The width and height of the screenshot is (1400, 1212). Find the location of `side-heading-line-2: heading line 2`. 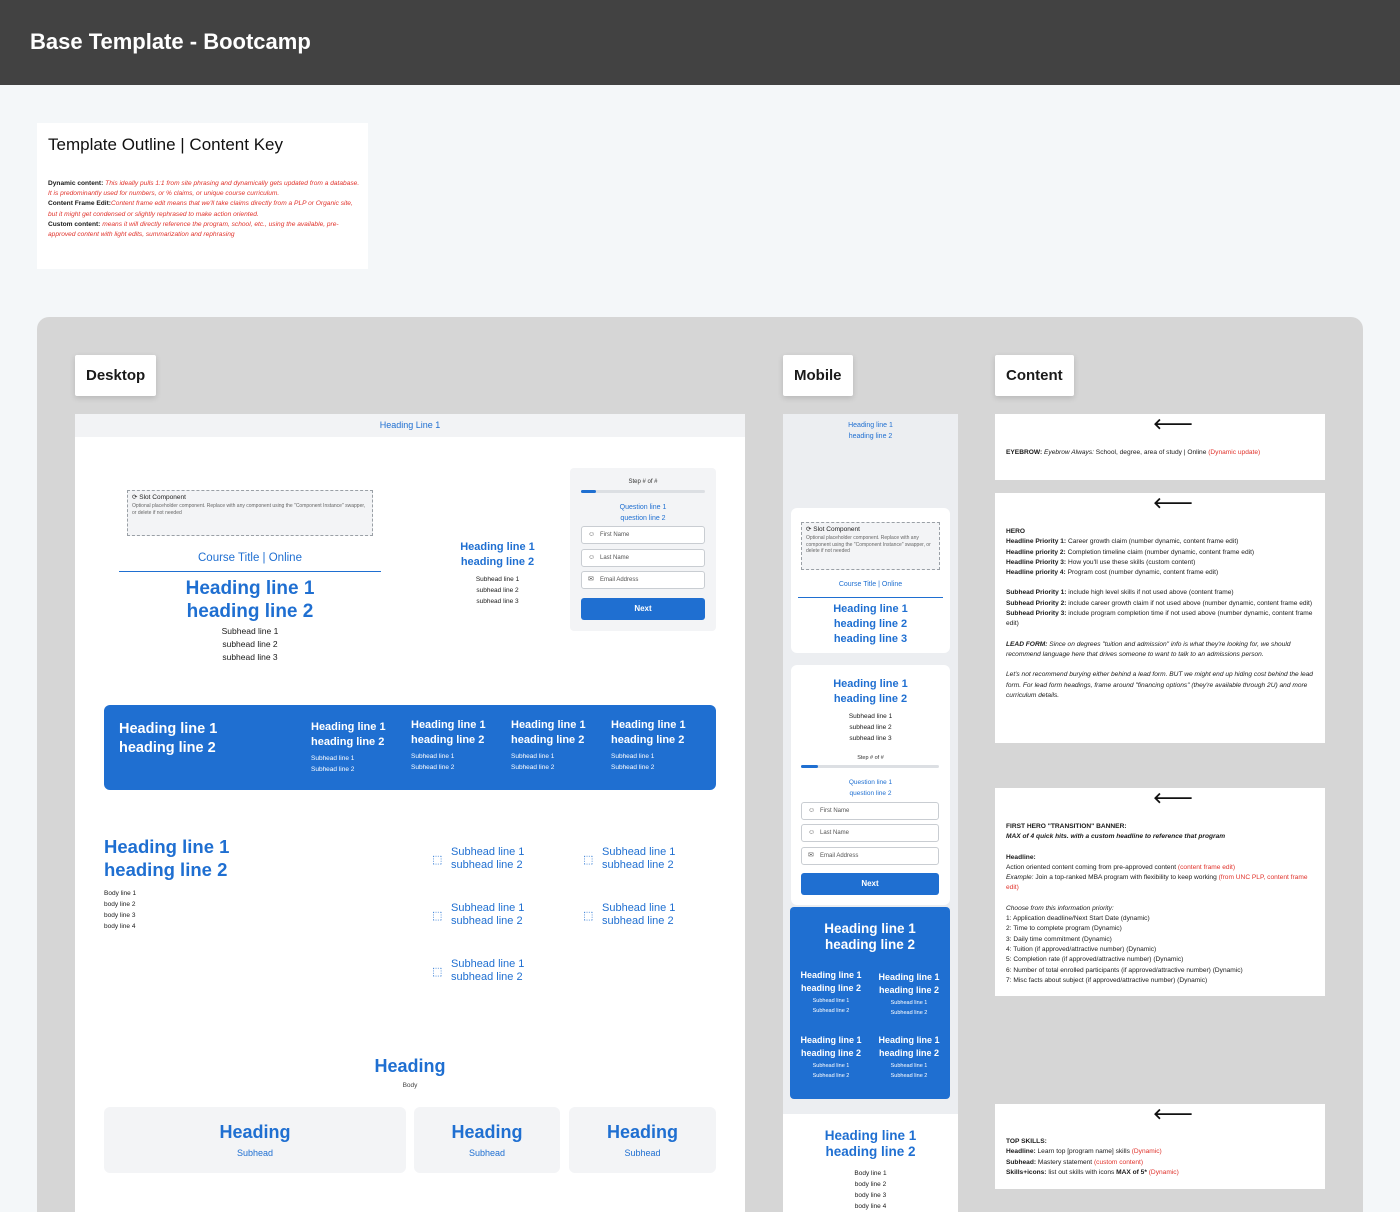

side-heading-line-2: heading line 2 is located at coordinates (497, 562).